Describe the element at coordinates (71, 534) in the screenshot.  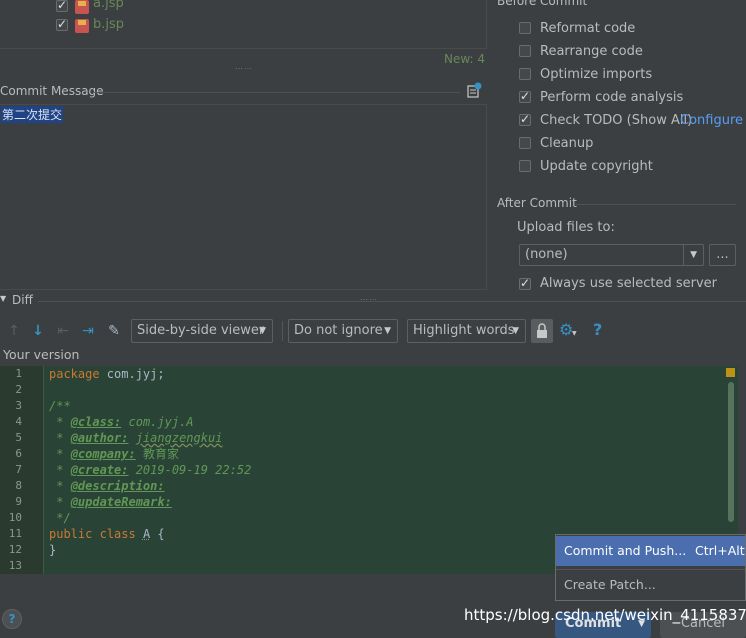
I see `keyword: public` at that location.